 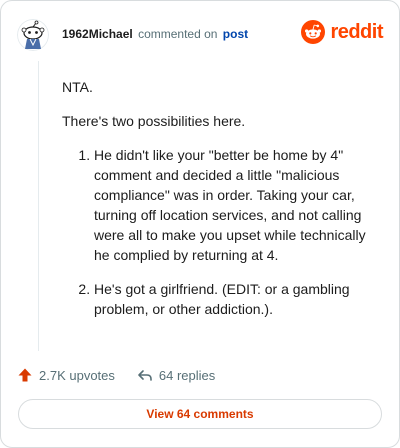 What do you see at coordinates (77, 375) in the screenshot?
I see `upvote-count: 2.7K upvotes` at bounding box center [77, 375].